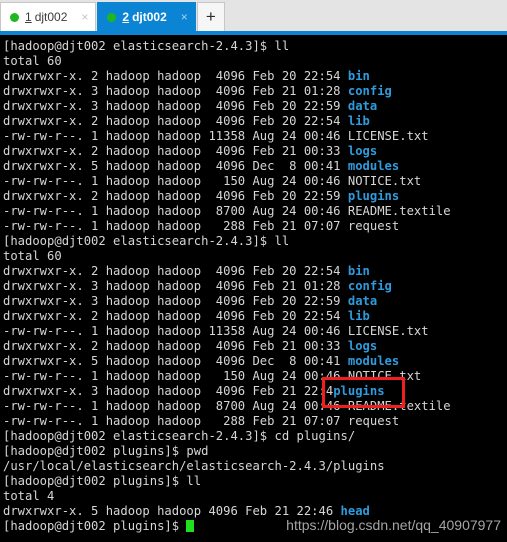 The image size is (507, 542). I want to click on terminal-line-text: [hadoop@djt002 plugins]$ ll, so click(102, 481).